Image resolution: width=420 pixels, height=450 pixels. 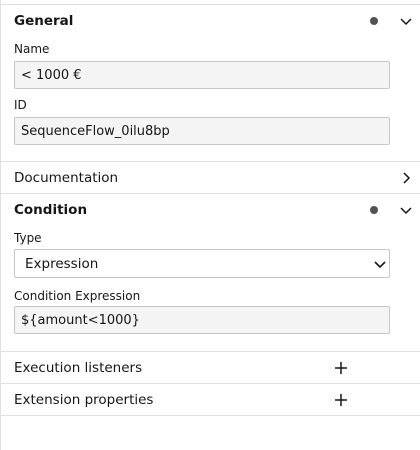 I want to click on group-execution-listeners-title: Execution listeners, so click(x=78, y=368).